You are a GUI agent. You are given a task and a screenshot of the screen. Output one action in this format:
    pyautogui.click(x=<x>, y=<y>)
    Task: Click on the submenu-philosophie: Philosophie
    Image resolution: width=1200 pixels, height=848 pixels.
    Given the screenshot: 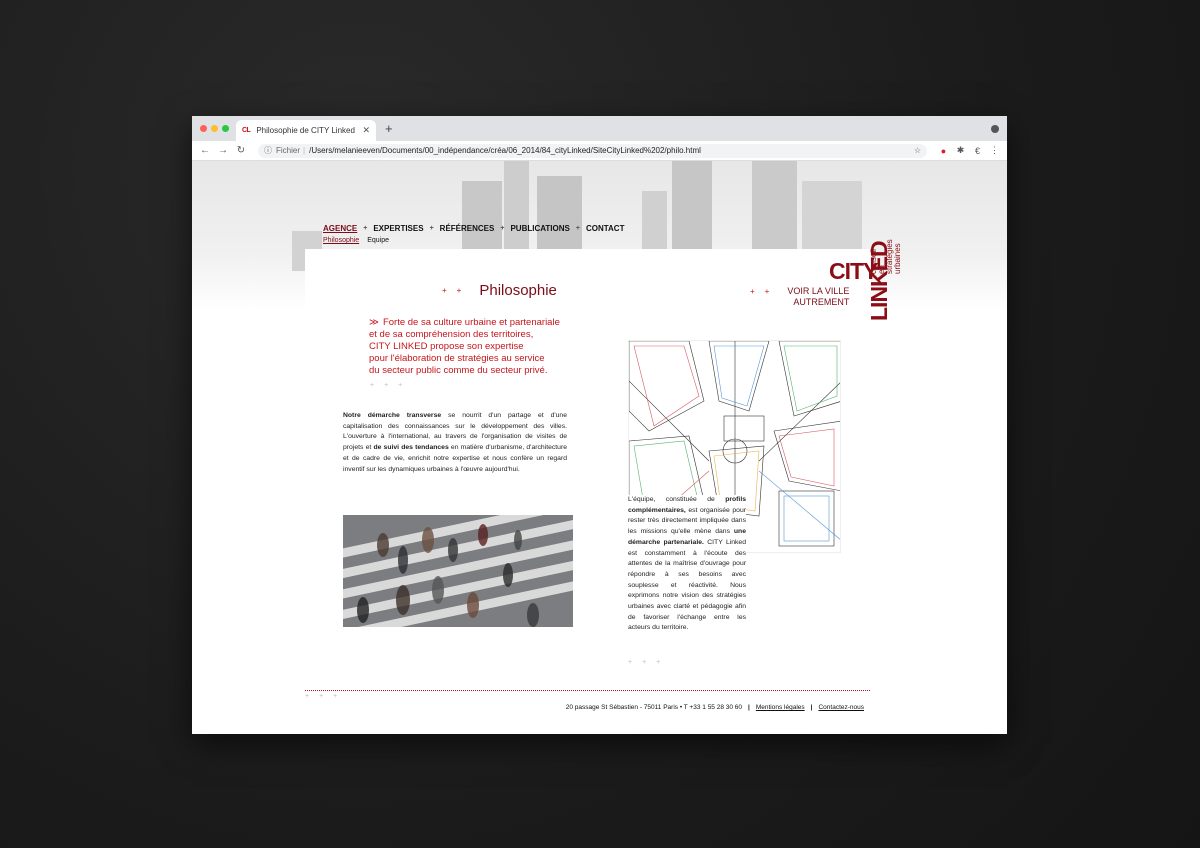 What is the action you would take?
    pyautogui.click(x=341, y=240)
    